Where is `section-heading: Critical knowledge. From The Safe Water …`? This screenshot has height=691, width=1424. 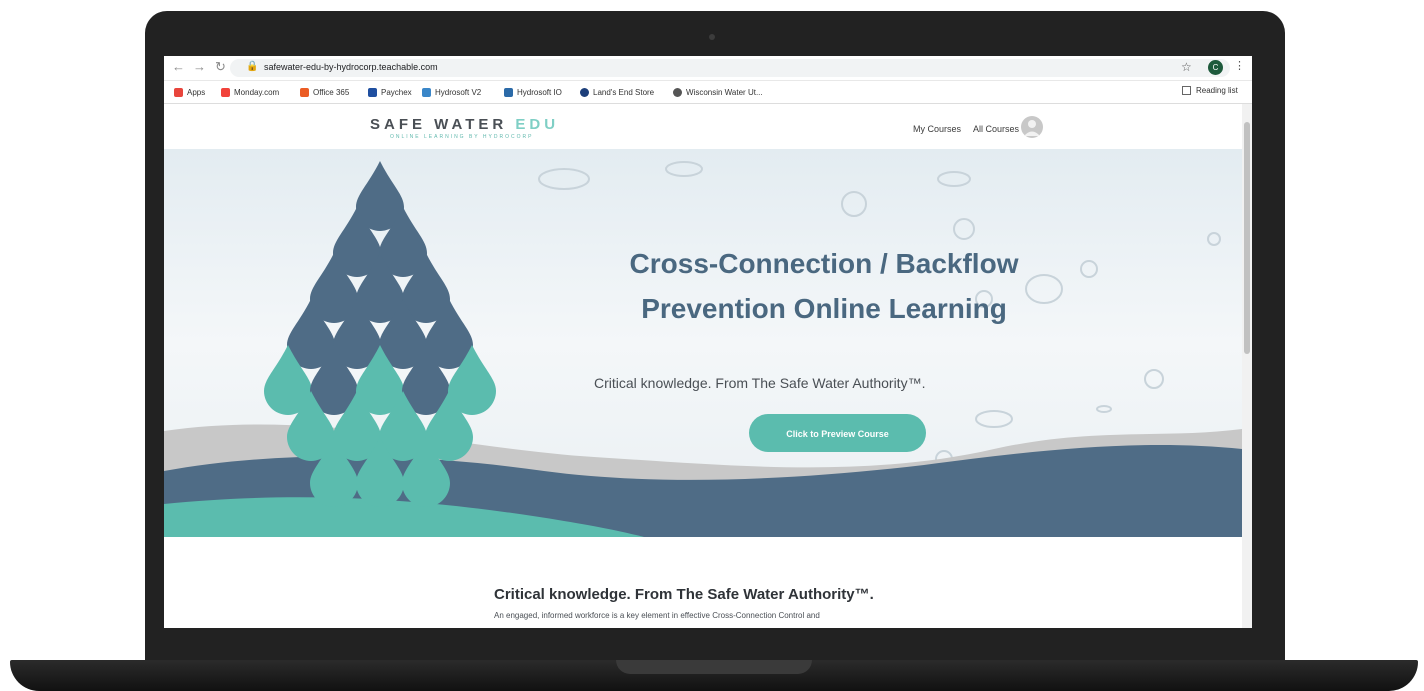 section-heading: Critical knowledge. From The Safe Water … is located at coordinates (684, 594).